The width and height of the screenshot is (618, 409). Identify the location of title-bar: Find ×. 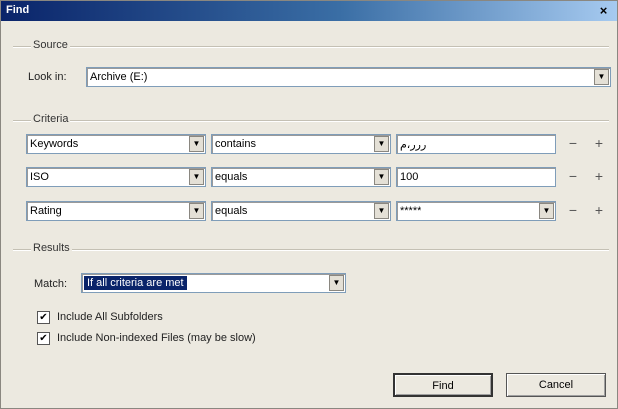
(309, 11).